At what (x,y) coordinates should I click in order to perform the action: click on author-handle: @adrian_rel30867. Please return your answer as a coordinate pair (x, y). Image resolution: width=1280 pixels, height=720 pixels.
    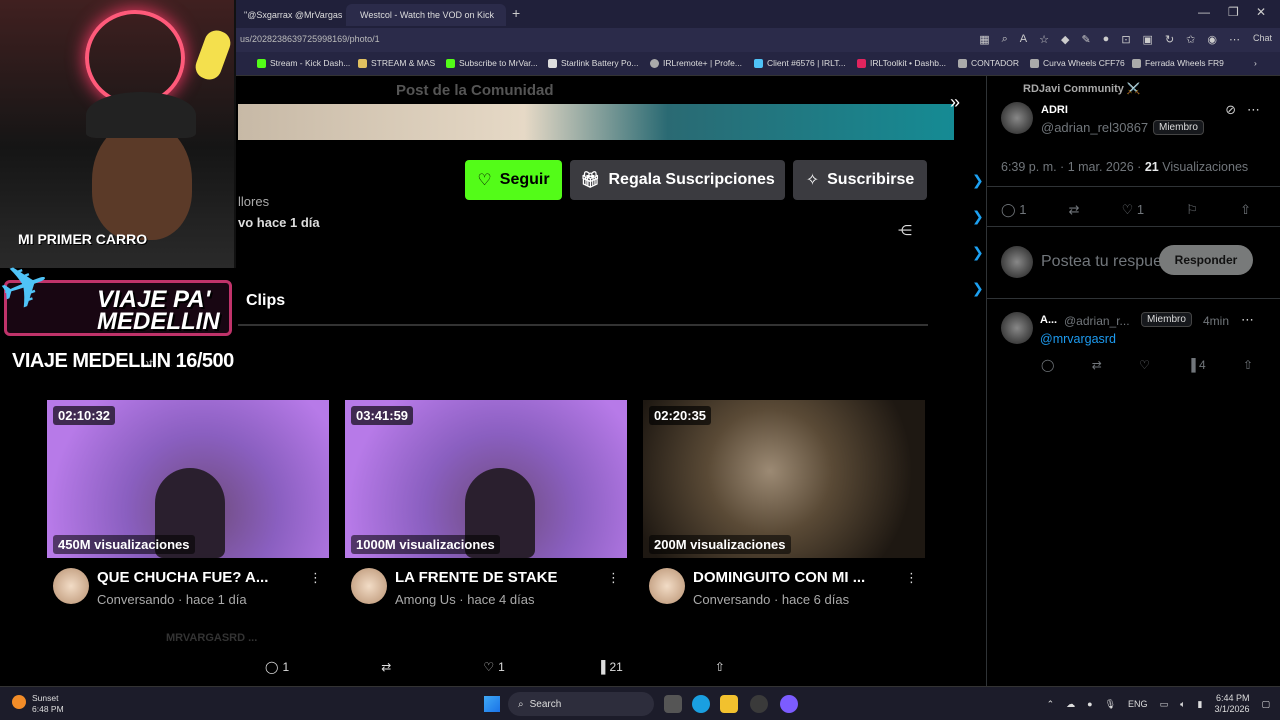
    Looking at the image, I should click on (1094, 127).